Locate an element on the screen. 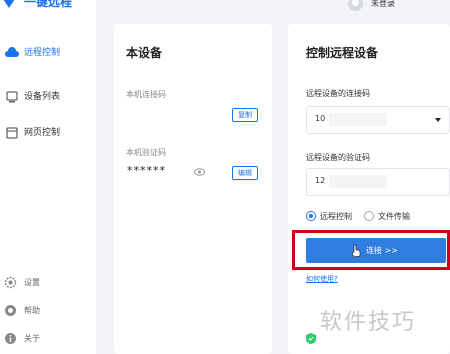 The height and width of the screenshot is (354, 450). local-verify-label: 本机验证码 is located at coordinates (146, 152).